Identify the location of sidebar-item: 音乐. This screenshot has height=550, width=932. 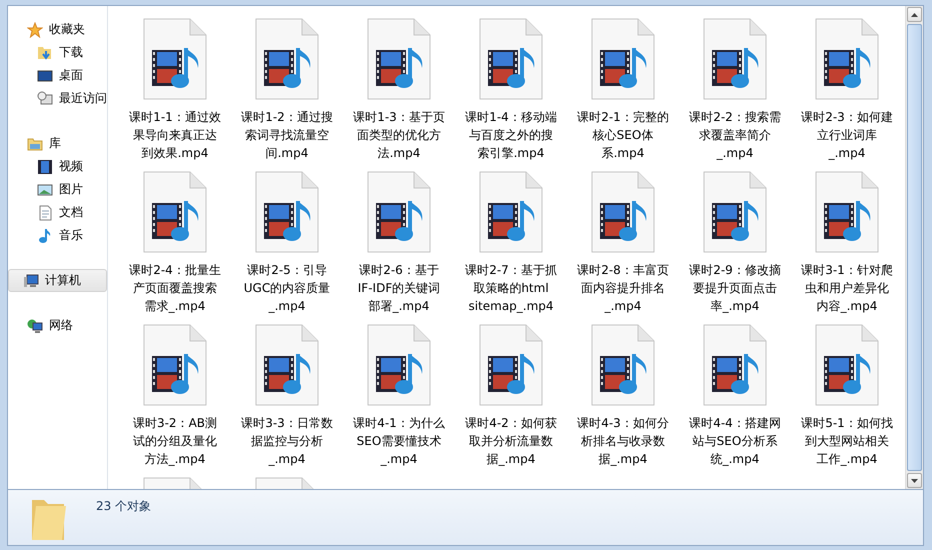
(57, 235).